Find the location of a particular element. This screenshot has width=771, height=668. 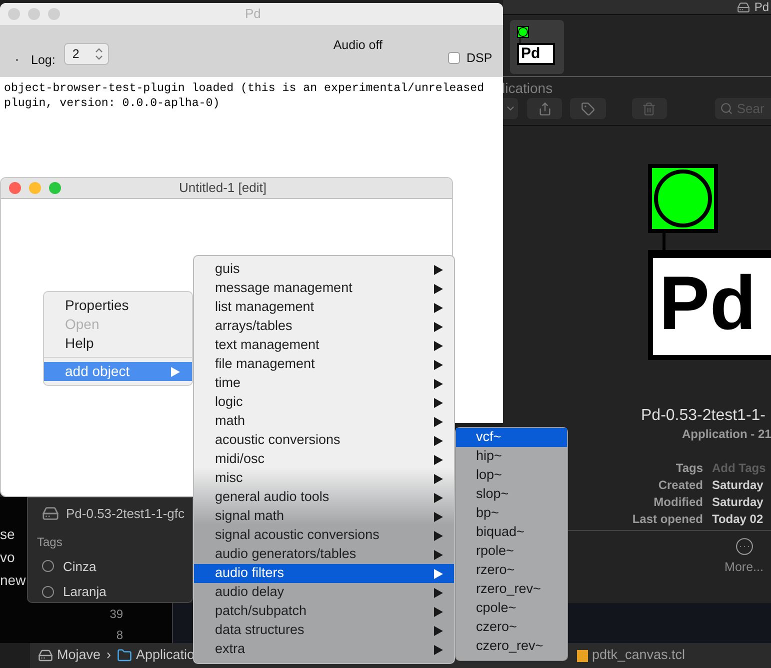

menu-item: vcf~ is located at coordinates (511, 437).